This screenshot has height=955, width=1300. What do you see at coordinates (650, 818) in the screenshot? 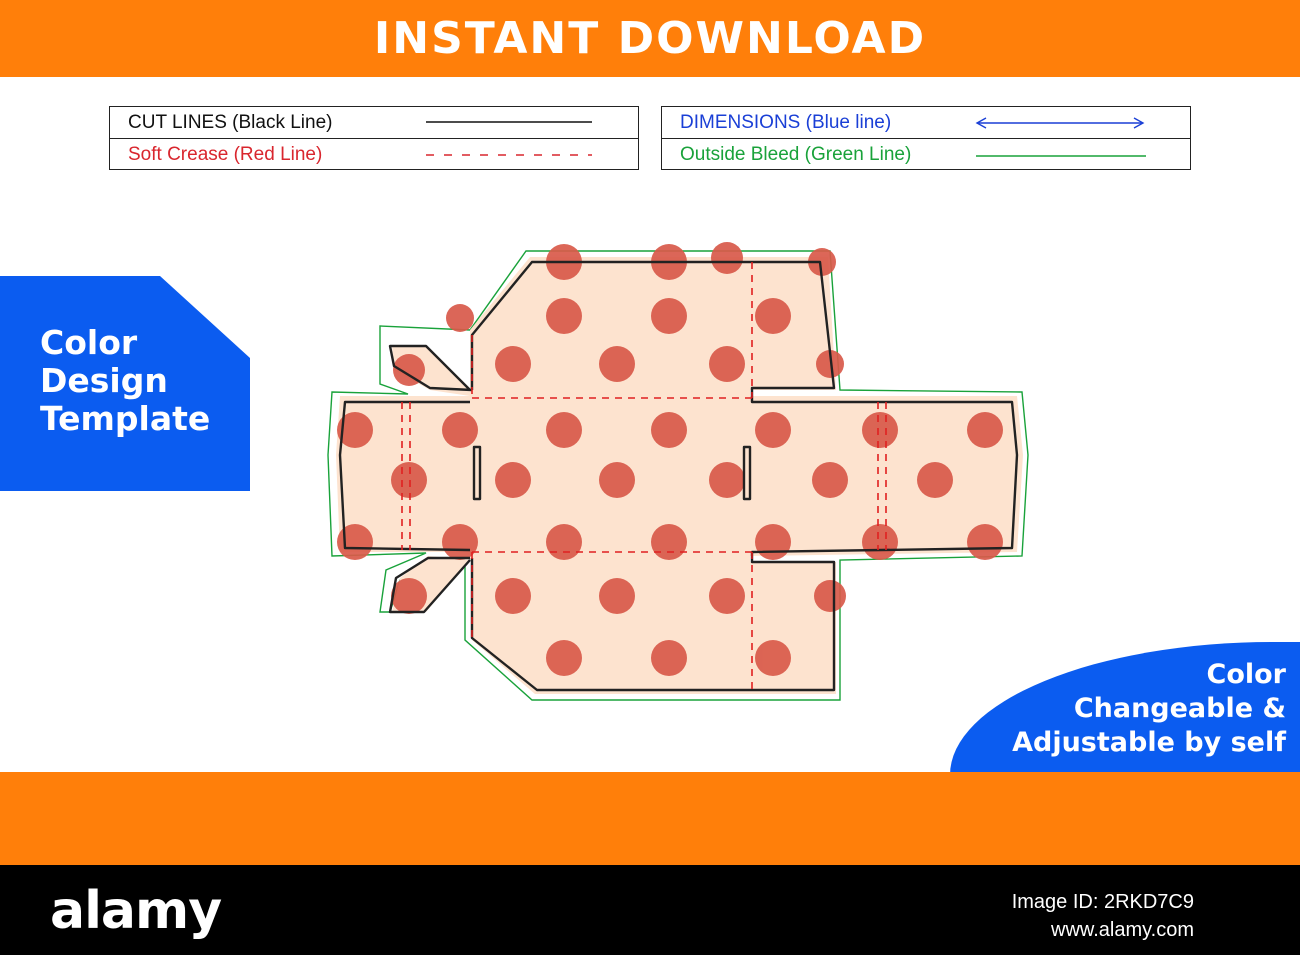
I see `bottom-banner` at bounding box center [650, 818].